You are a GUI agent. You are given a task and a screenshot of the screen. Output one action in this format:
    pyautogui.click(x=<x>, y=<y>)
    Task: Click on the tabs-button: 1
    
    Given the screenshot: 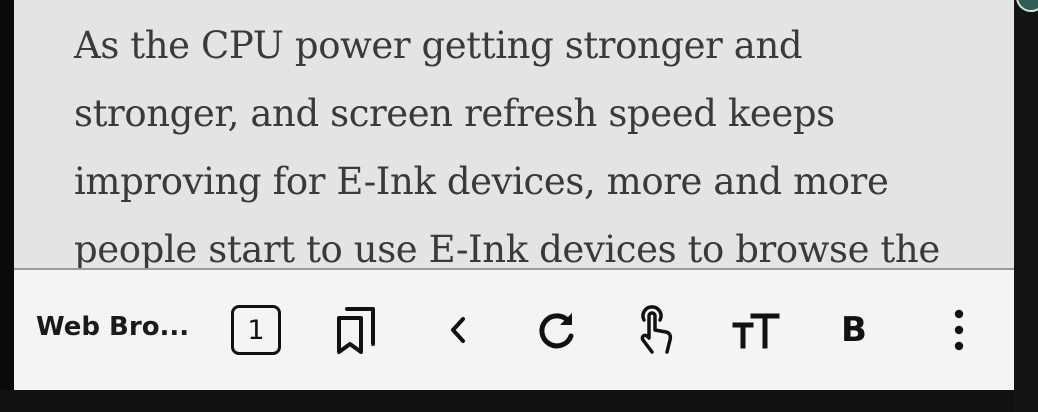 What is the action you would take?
    pyautogui.click(x=256, y=330)
    